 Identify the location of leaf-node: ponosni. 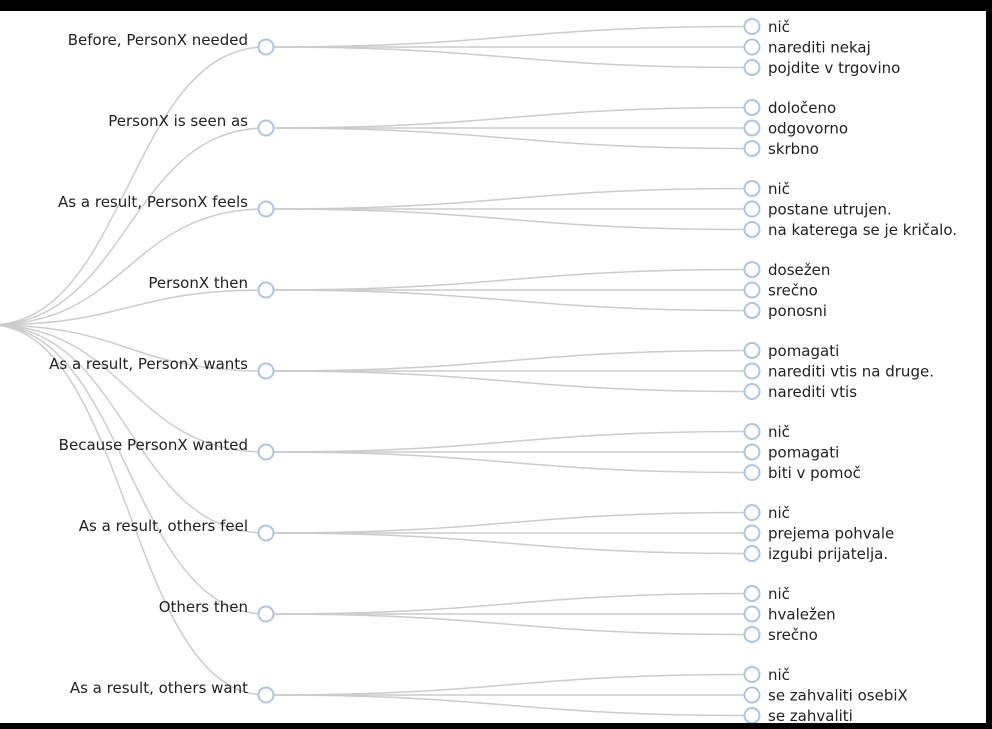
(785, 311).